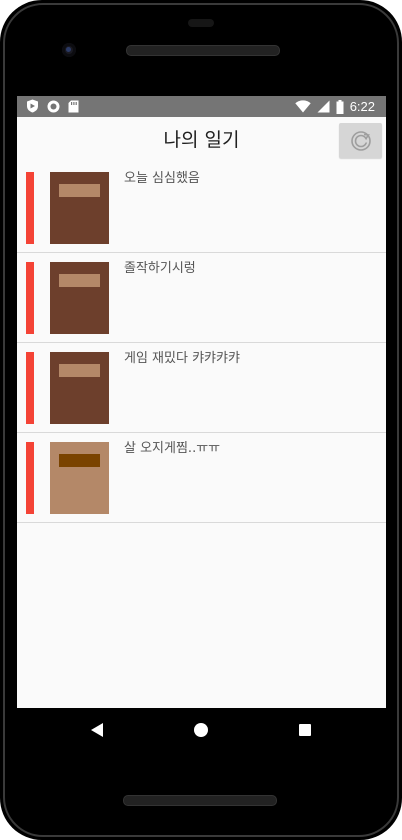  I want to click on status-right-icons: 6:22, so click(334, 106).